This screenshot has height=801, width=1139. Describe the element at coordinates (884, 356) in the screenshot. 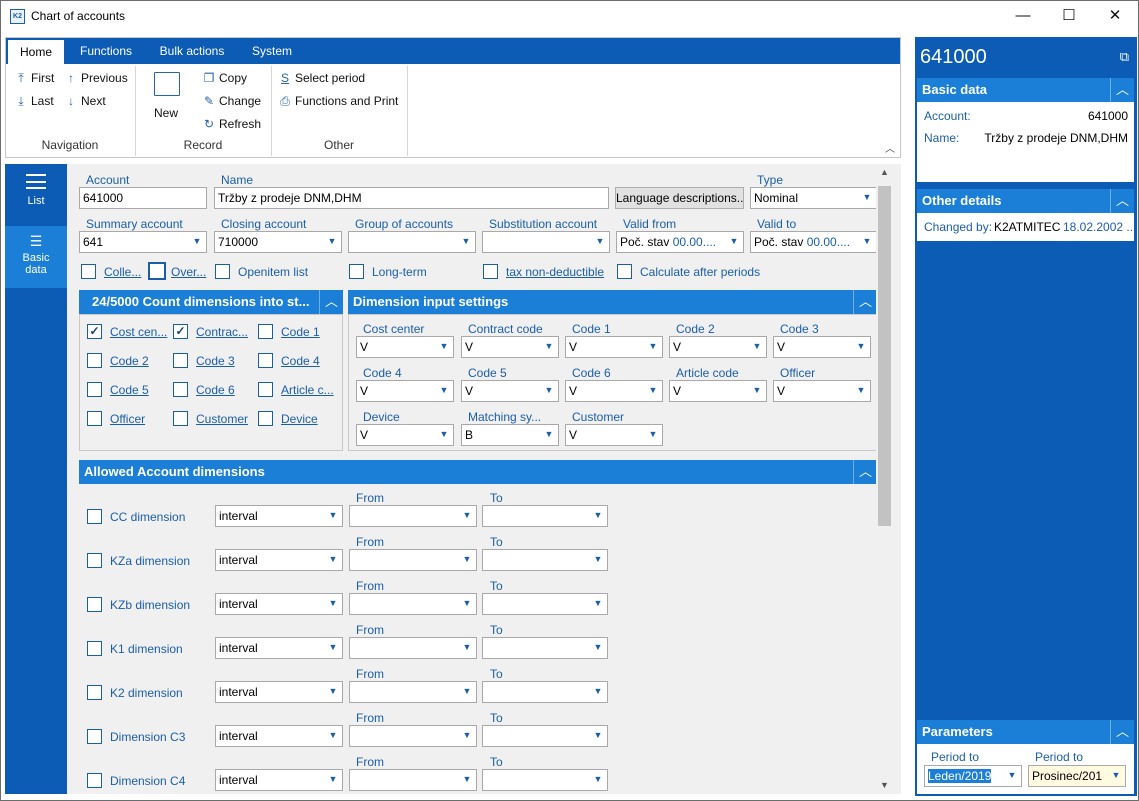

I see `scroll-thumb` at that location.